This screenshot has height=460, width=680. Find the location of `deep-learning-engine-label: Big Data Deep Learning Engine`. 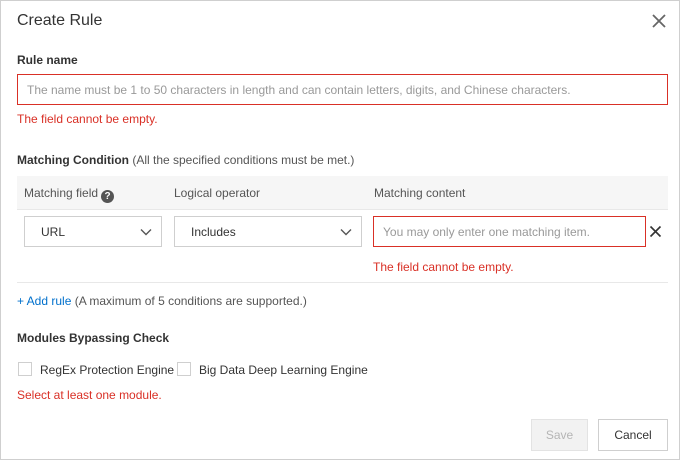

deep-learning-engine-label: Big Data Deep Learning Engine is located at coordinates (283, 370).